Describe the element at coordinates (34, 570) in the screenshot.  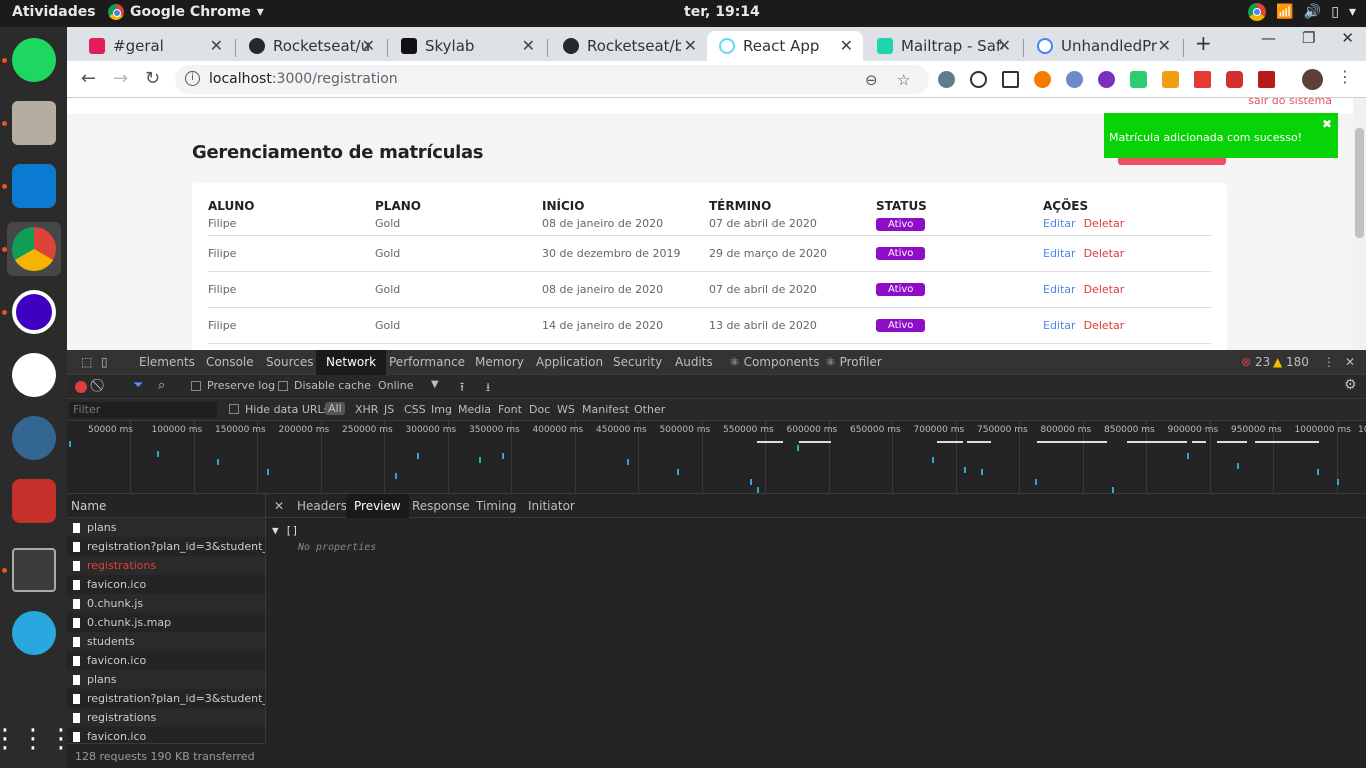
I see `dock-terminal` at that location.